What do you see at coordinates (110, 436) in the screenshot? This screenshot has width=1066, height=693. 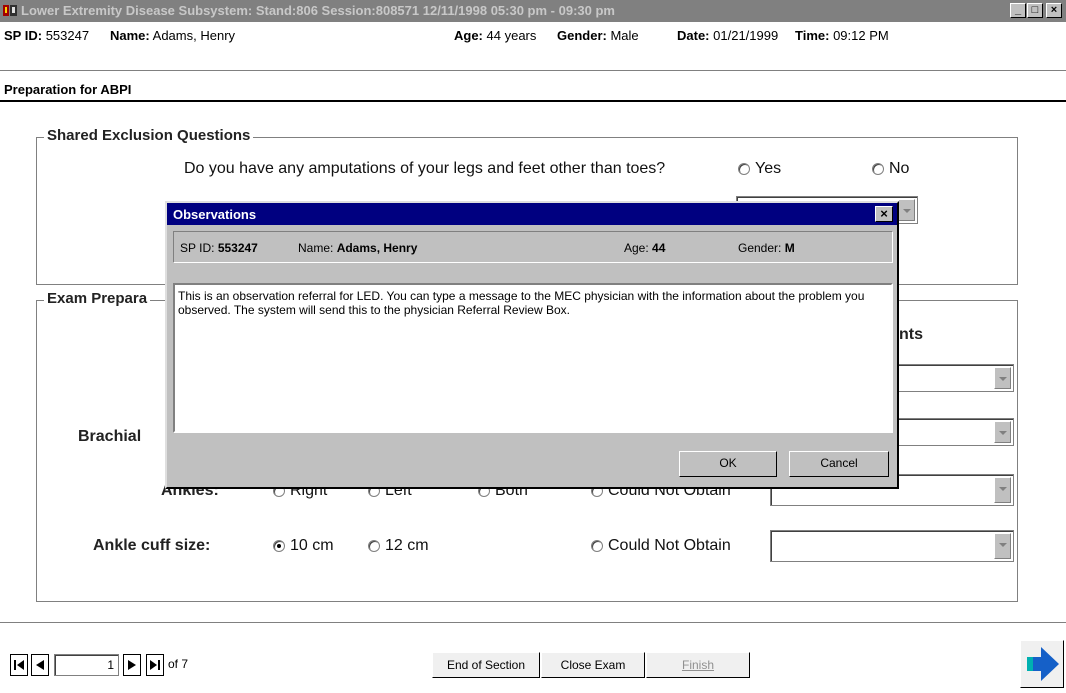 I see `brachial-label: Brachial` at bounding box center [110, 436].